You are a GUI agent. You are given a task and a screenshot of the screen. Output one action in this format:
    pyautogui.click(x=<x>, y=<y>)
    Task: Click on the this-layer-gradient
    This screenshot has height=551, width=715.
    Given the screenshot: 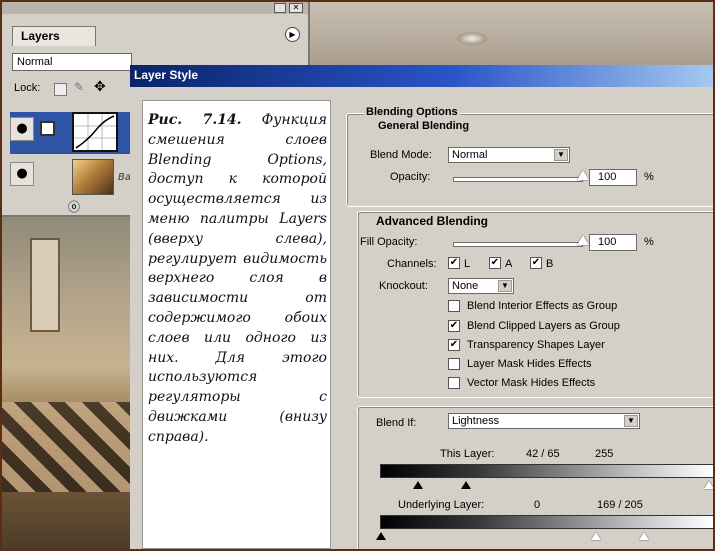 What is the action you would take?
    pyautogui.click(x=546, y=471)
    